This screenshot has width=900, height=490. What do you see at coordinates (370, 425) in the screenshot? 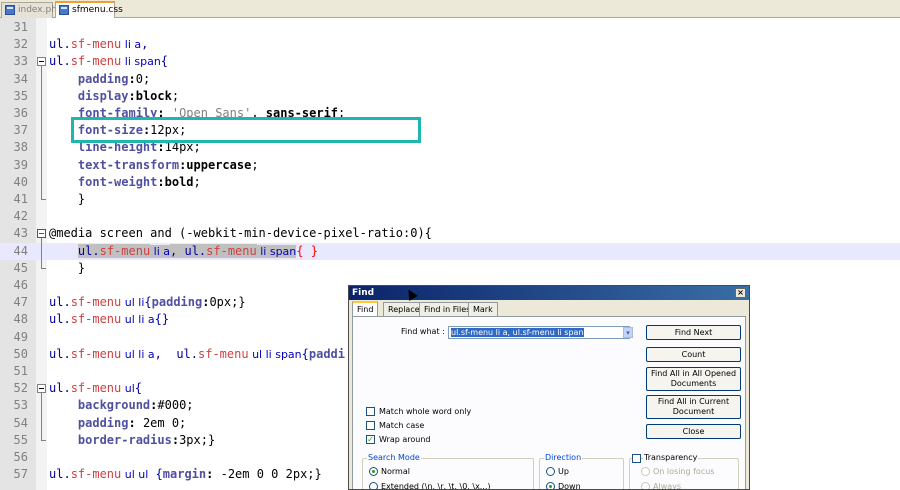
I see `match-case-checkbox` at bounding box center [370, 425].